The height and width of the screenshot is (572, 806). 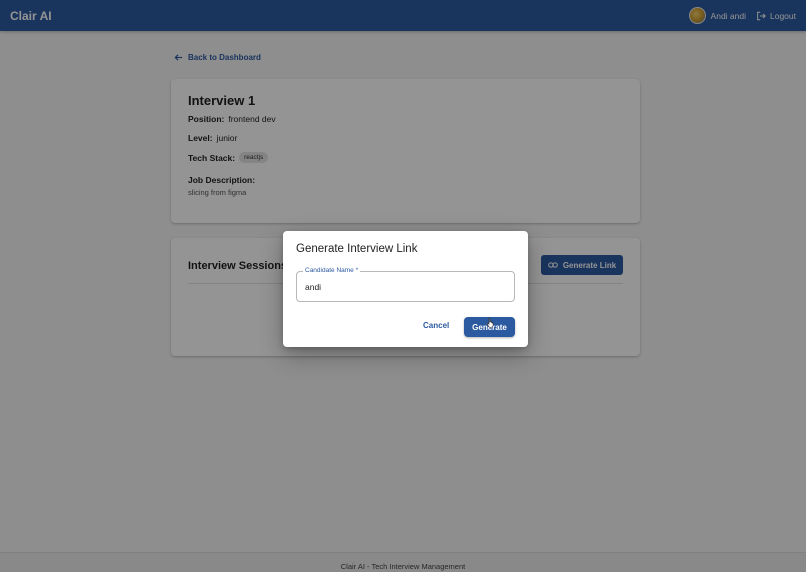 I want to click on dialog-title: Generate Interview Link, so click(x=357, y=249).